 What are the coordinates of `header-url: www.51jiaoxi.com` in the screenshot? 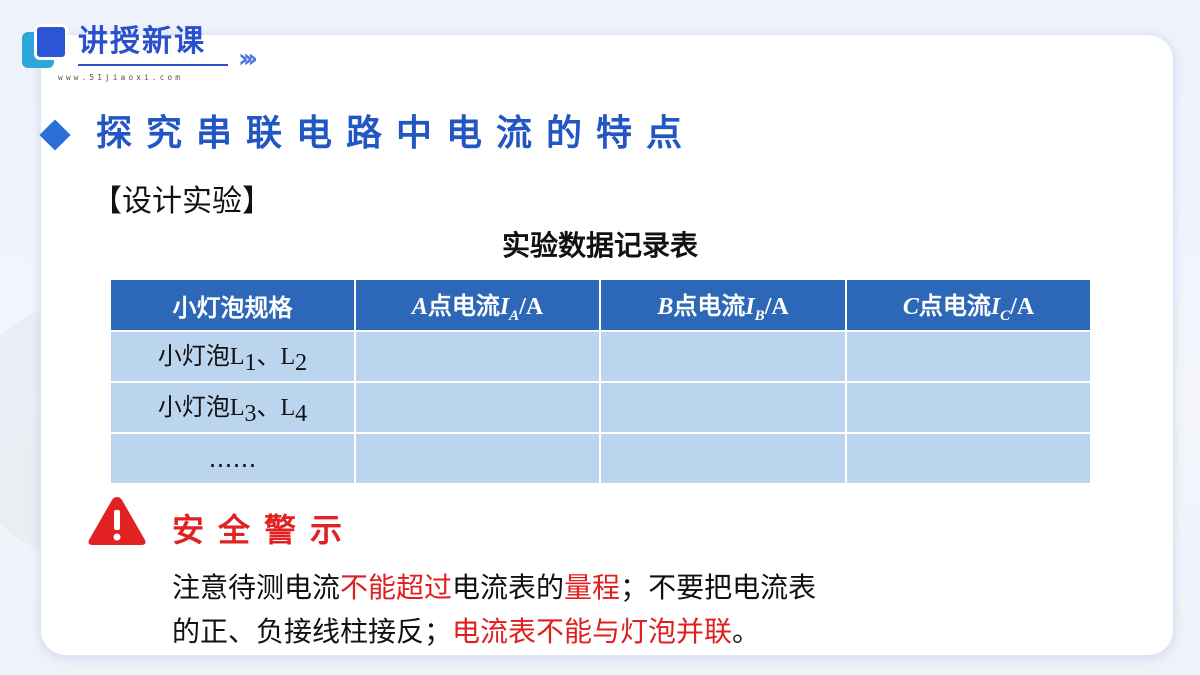 It's located at (121, 77).